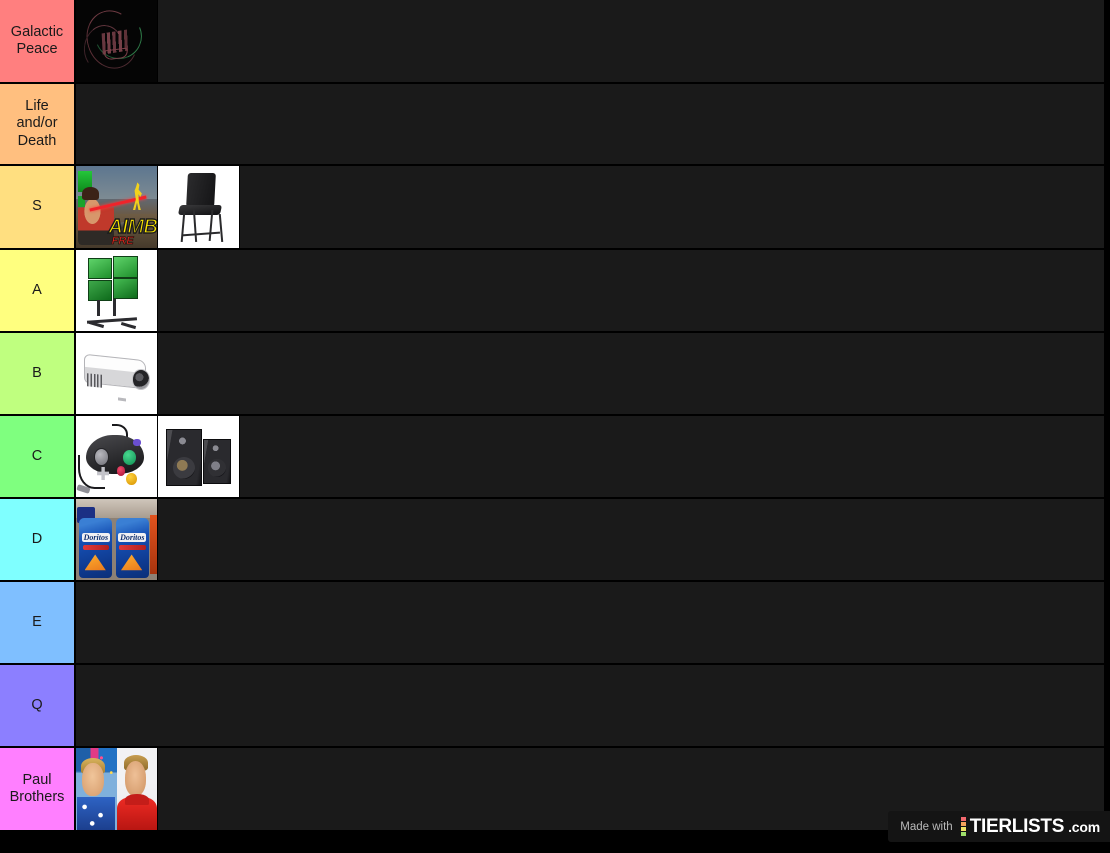 Image resolution: width=1110 pixels, height=853 pixels. I want to click on tier-label: A, so click(38, 290).